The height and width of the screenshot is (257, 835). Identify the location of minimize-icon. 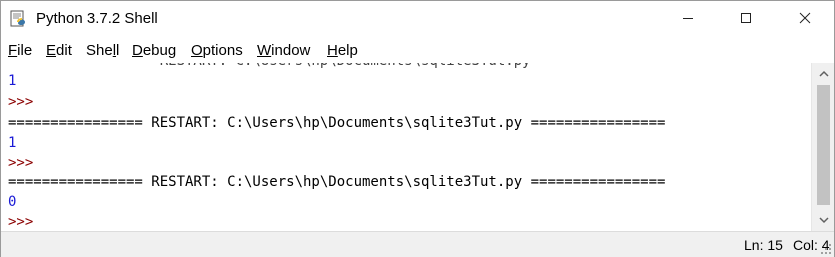
(688, 20).